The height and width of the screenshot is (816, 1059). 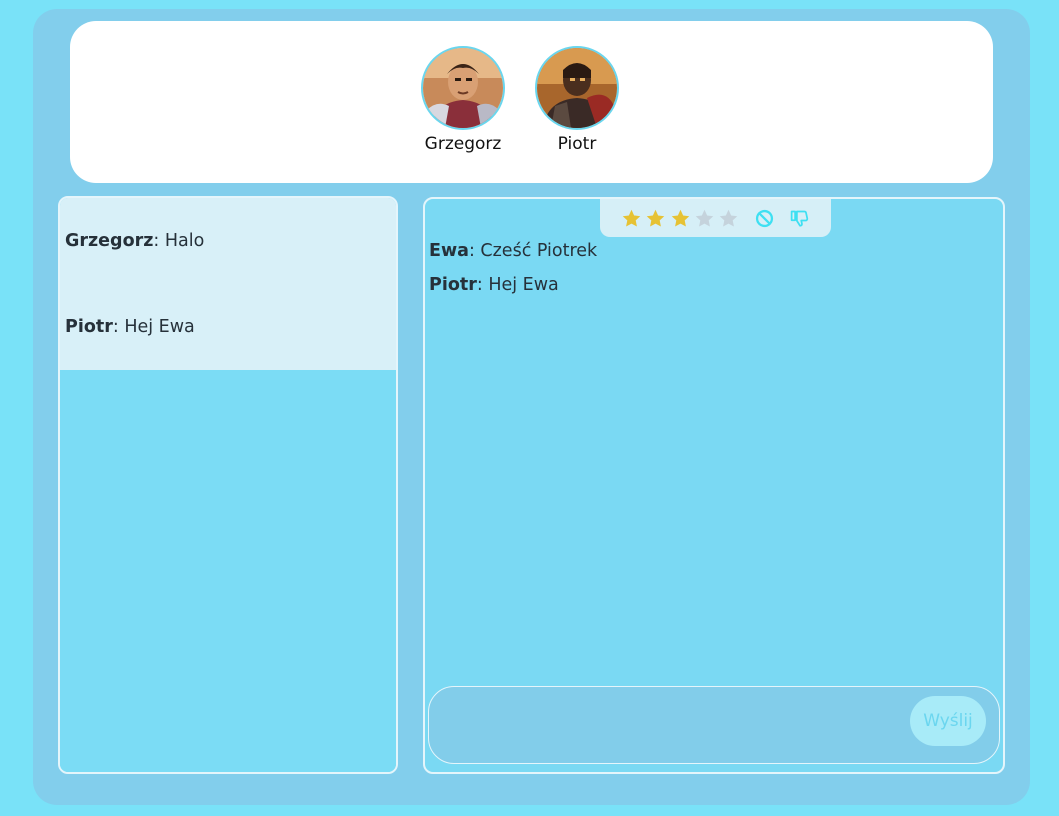 I want to click on message-author: Grzegorz, so click(x=109, y=241).